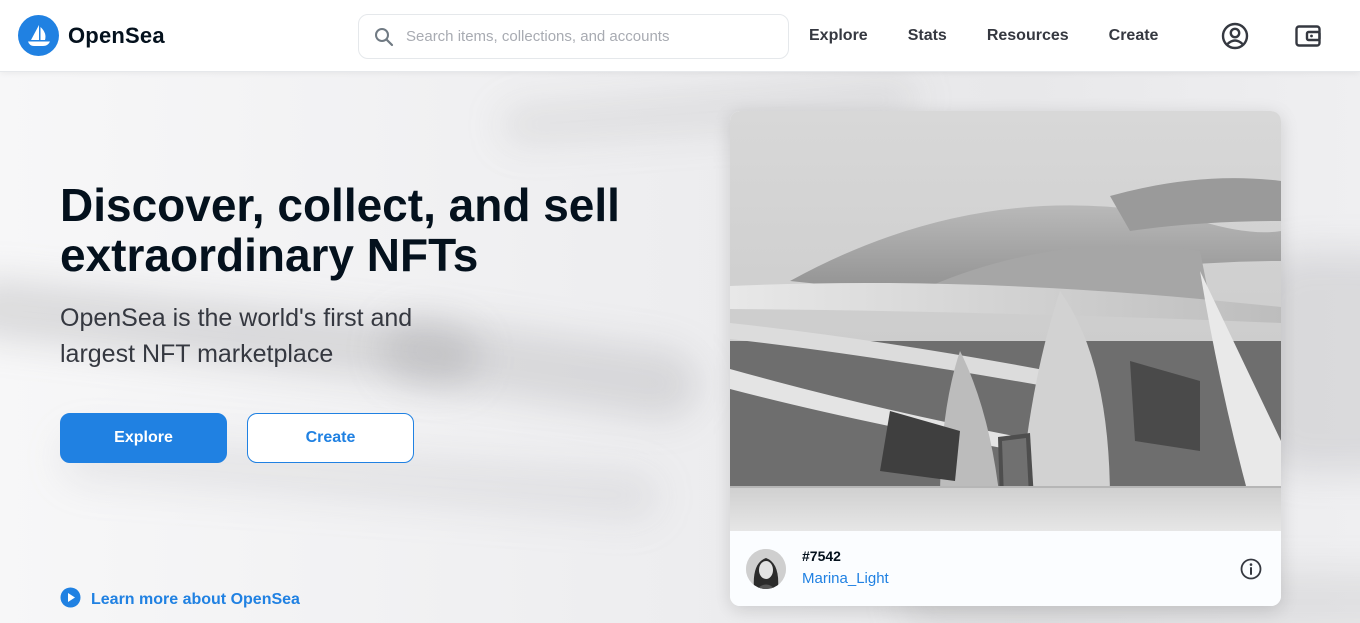  Describe the element at coordinates (195, 599) in the screenshot. I see `learn-more-label: Learn more about OpenSea` at that location.